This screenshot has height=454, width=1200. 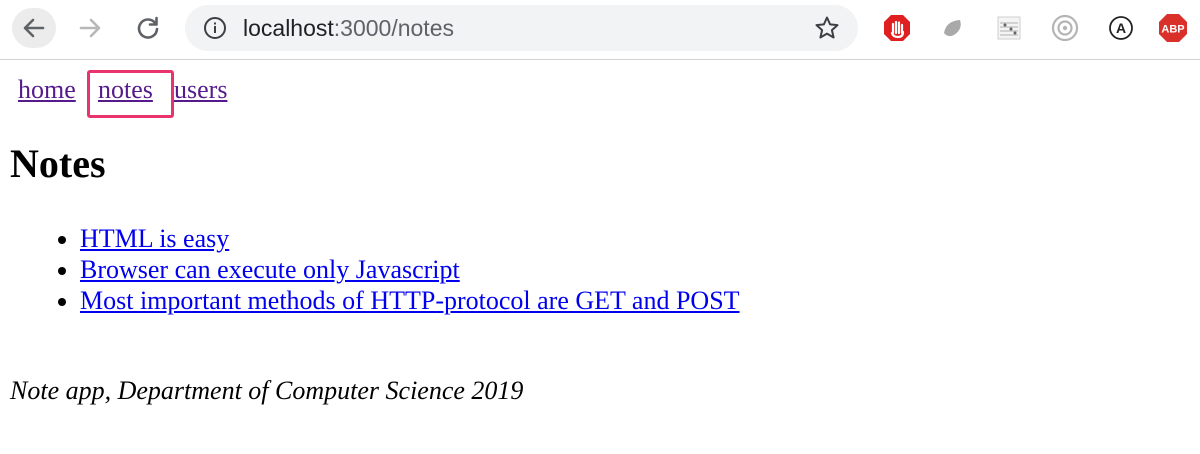 I want to click on reload-icon, so click(x=148, y=27).